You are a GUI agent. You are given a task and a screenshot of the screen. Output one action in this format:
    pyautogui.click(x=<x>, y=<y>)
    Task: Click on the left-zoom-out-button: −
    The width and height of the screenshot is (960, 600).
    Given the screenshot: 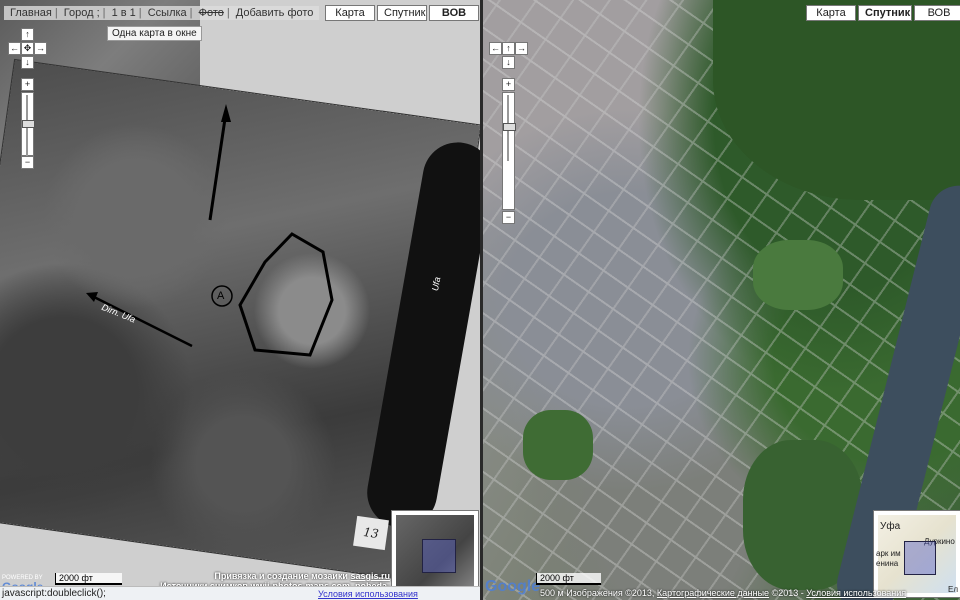 What is the action you would take?
    pyautogui.click(x=27, y=162)
    